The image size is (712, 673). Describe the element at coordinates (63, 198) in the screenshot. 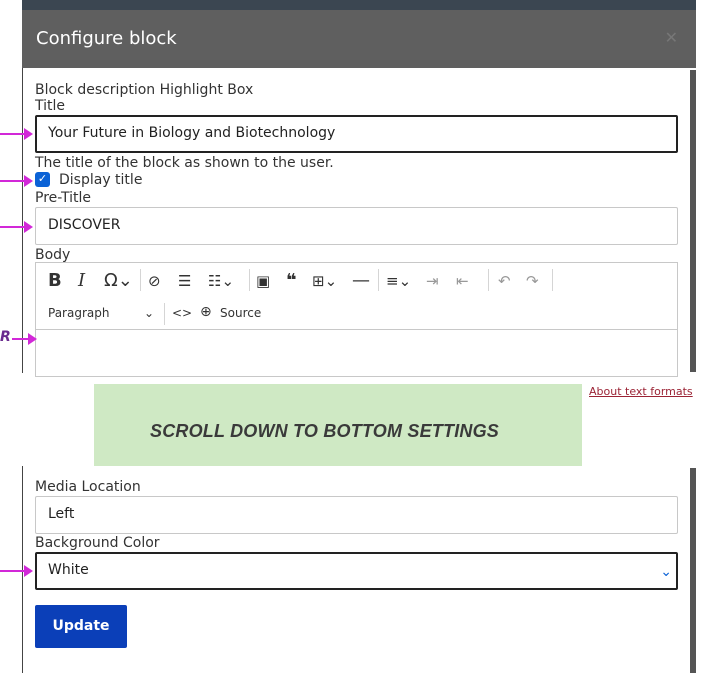

I see `pretitle-label: Pre-Title` at that location.